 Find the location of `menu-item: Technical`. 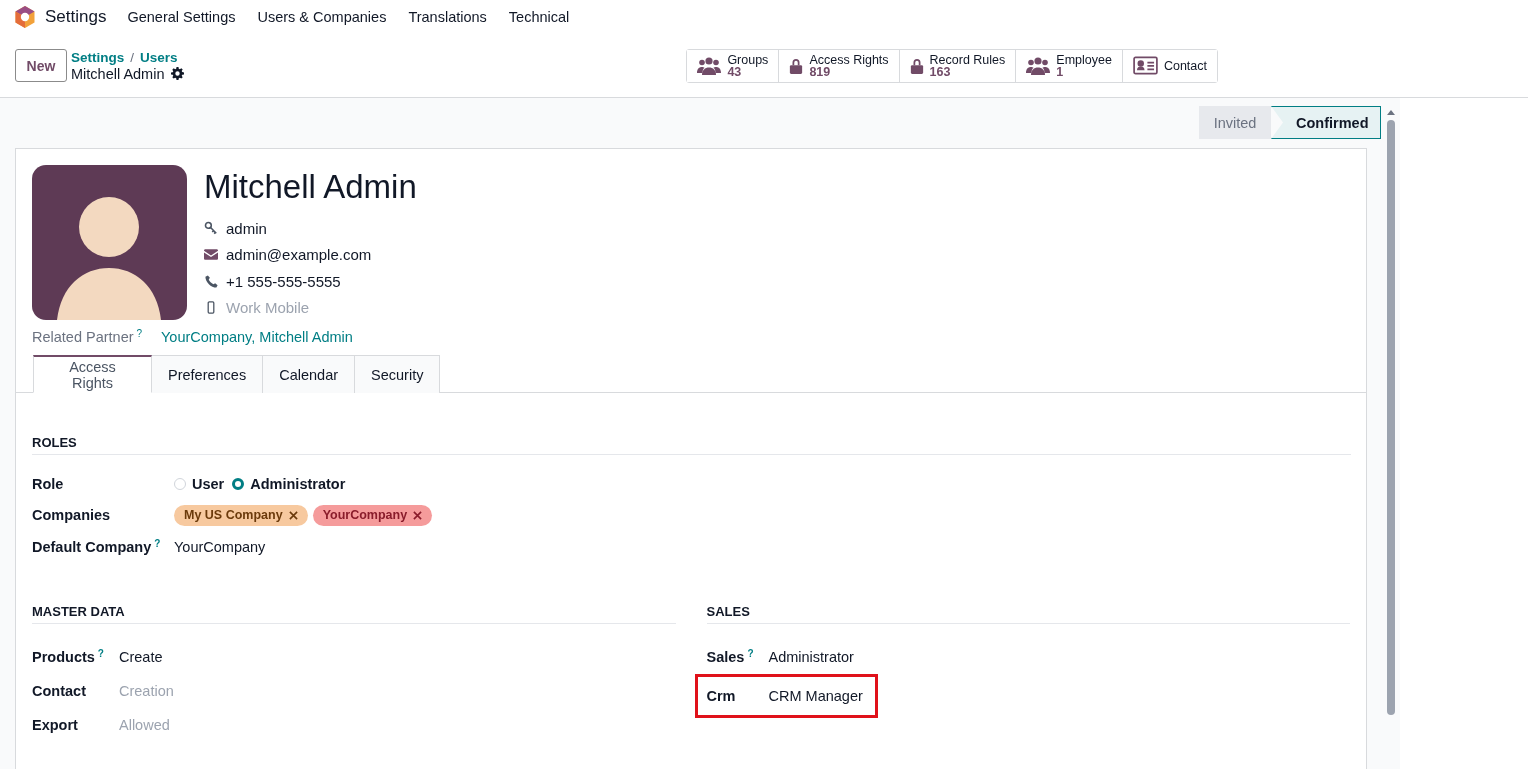

menu-item: Technical is located at coordinates (539, 17).